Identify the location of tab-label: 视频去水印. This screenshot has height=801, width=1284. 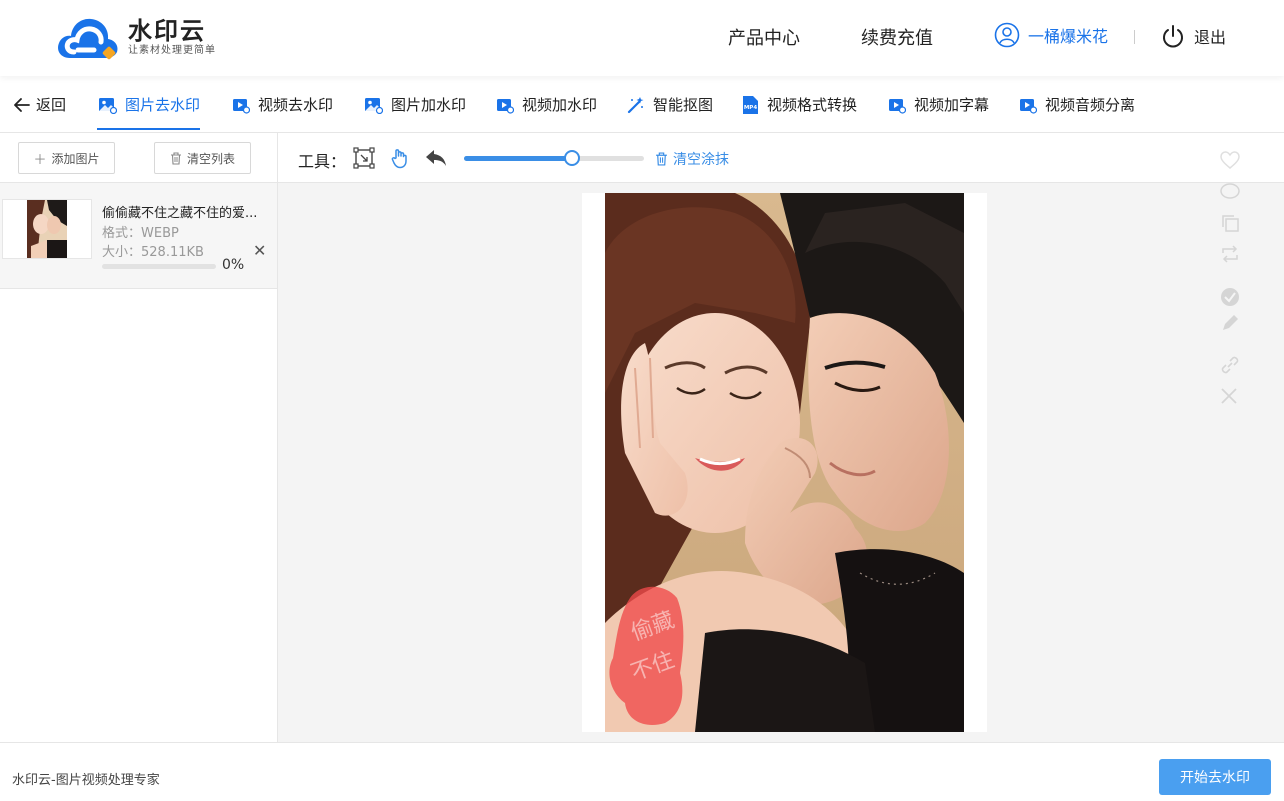
(296, 105).